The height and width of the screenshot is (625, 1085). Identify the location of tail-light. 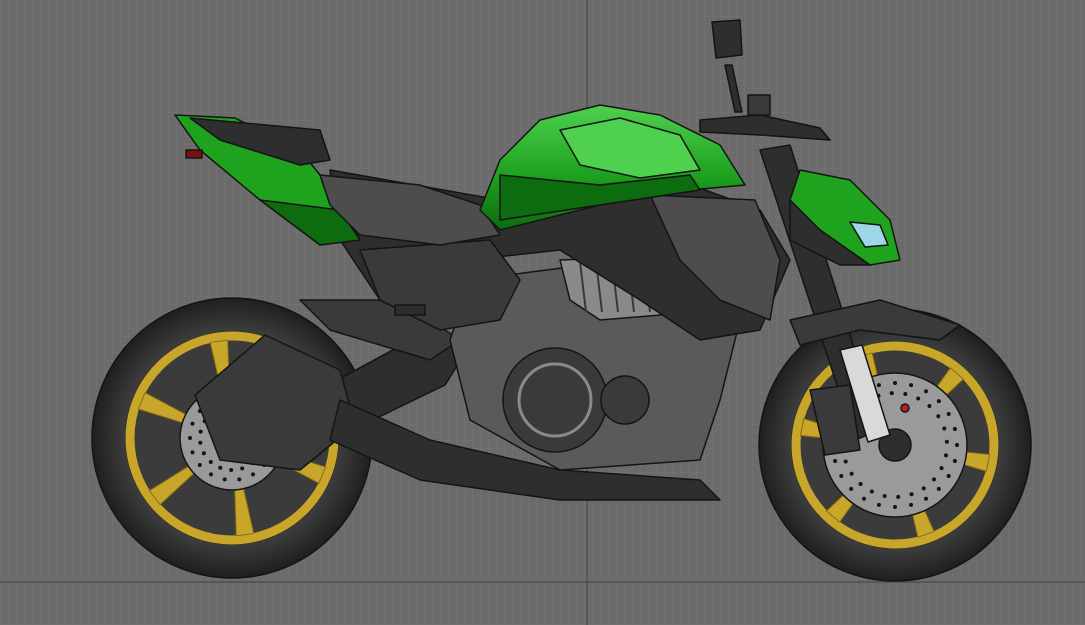
(194, 154).